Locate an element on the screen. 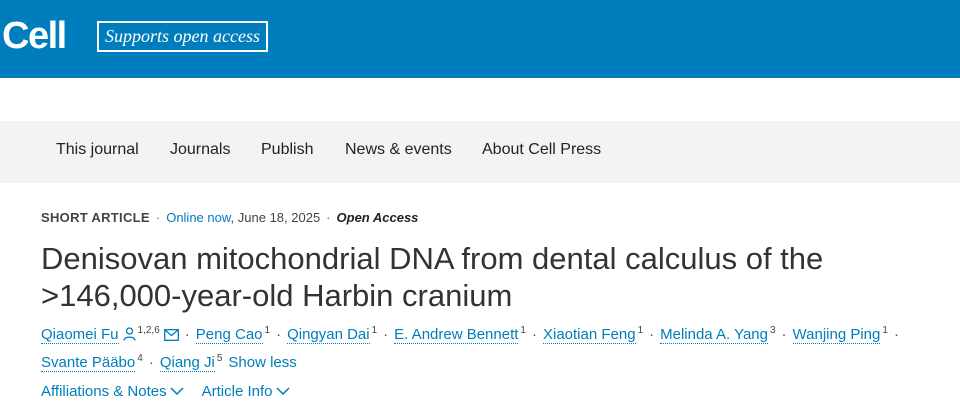 The height and width of the screenshot is (417, 960). author-affiliation-sup: 4 is located at coordinates (140, 358).